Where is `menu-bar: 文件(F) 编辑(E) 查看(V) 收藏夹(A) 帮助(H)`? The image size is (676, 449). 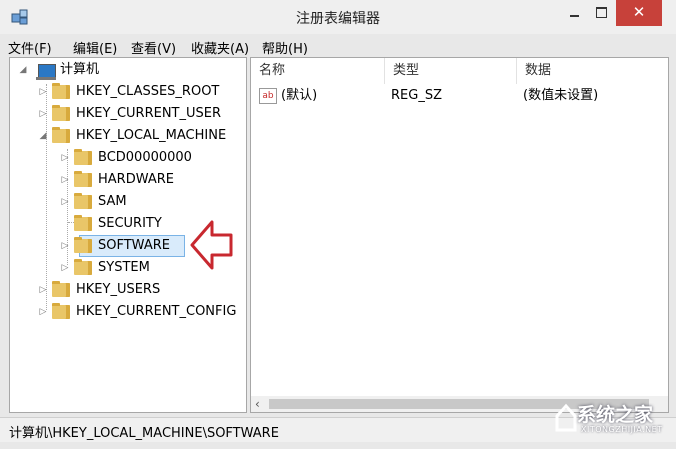
menu-bar: 文件(F) 编辑(E) 查看(V) 收藏夹(A) 帮助(H) is located at coordinates (338, 46).